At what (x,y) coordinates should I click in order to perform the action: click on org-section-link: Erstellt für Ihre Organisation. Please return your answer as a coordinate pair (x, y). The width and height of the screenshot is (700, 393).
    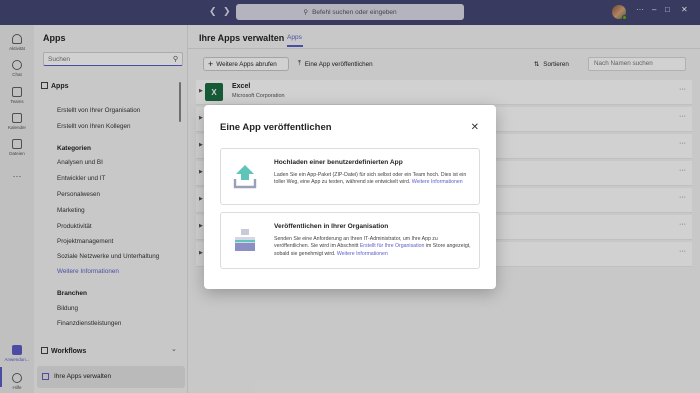
    Looking at the image, I should click on (392, 246).